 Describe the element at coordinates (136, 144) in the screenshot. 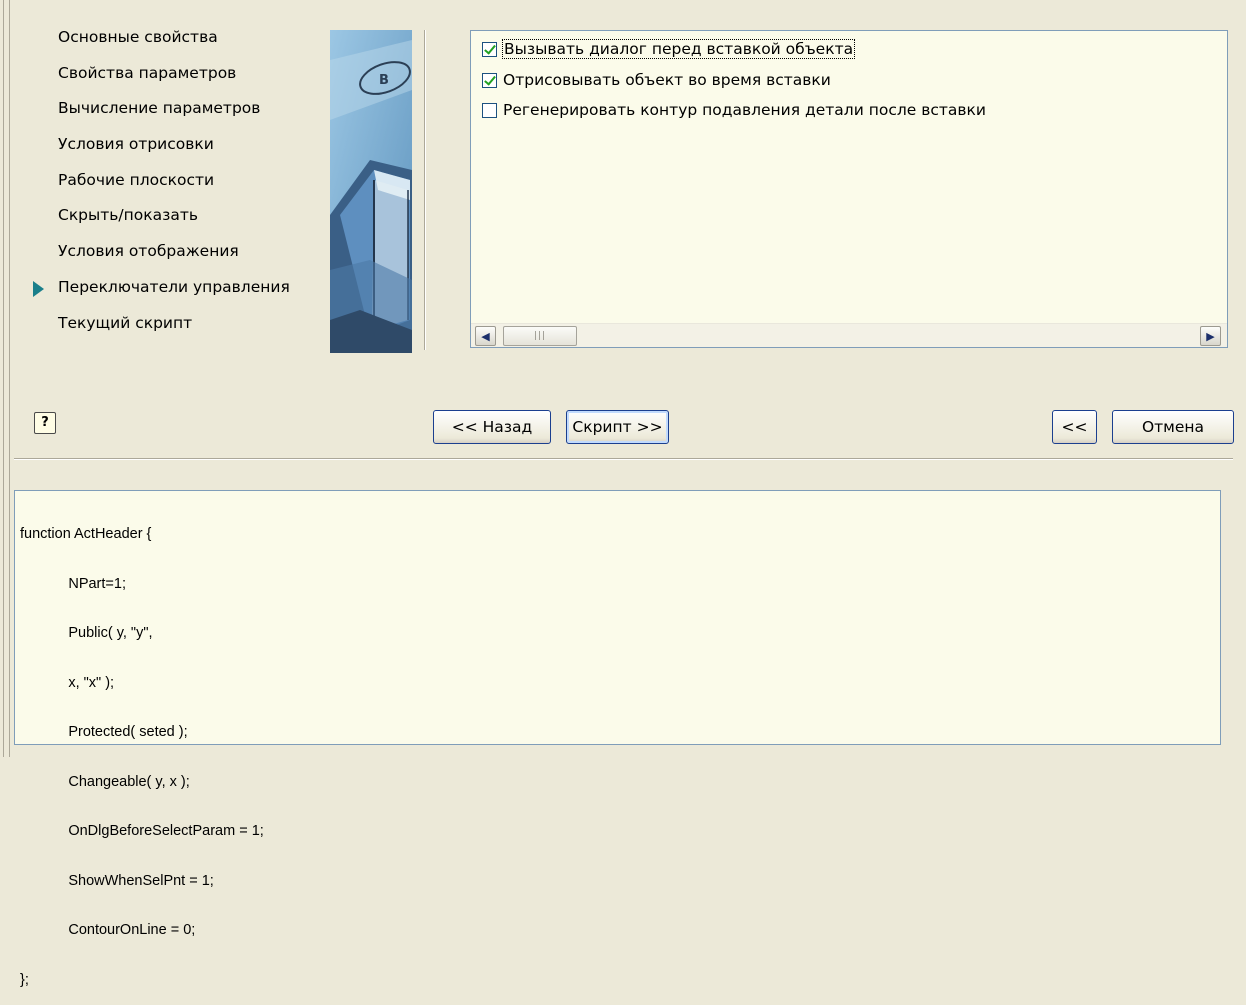

I see `nav-item-label: Условия отрисовки` at that location.